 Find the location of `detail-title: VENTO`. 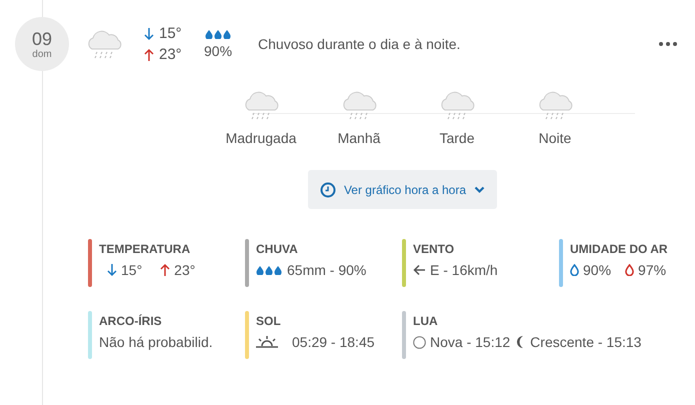

detail-title: VENTO is located at coordinates (434, 249).